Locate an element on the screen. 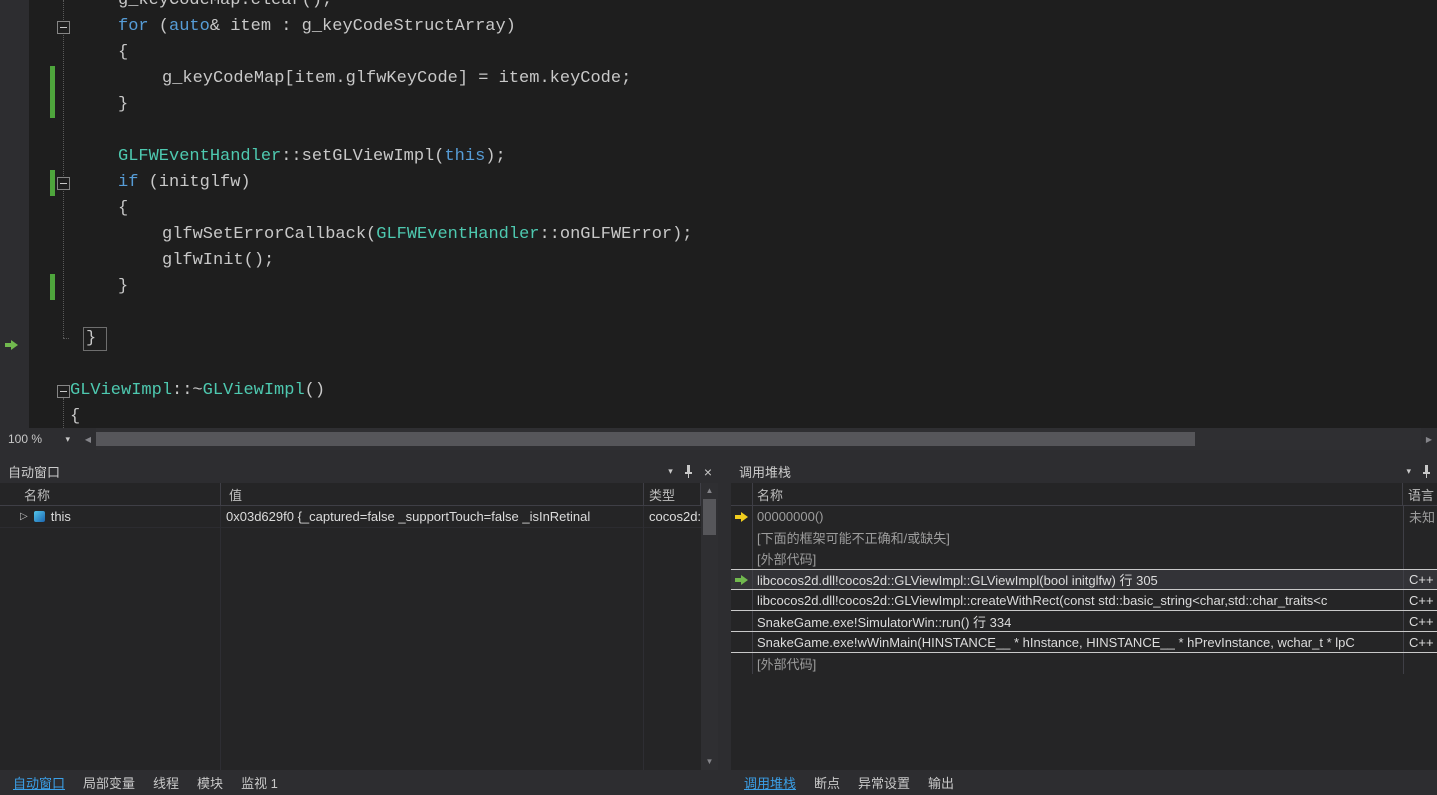 The width and height of the screenshot is (1437, 795). callstack-frame: [下面的框架可能不正确和/或缺失] is located at coordinates (1084, 537).